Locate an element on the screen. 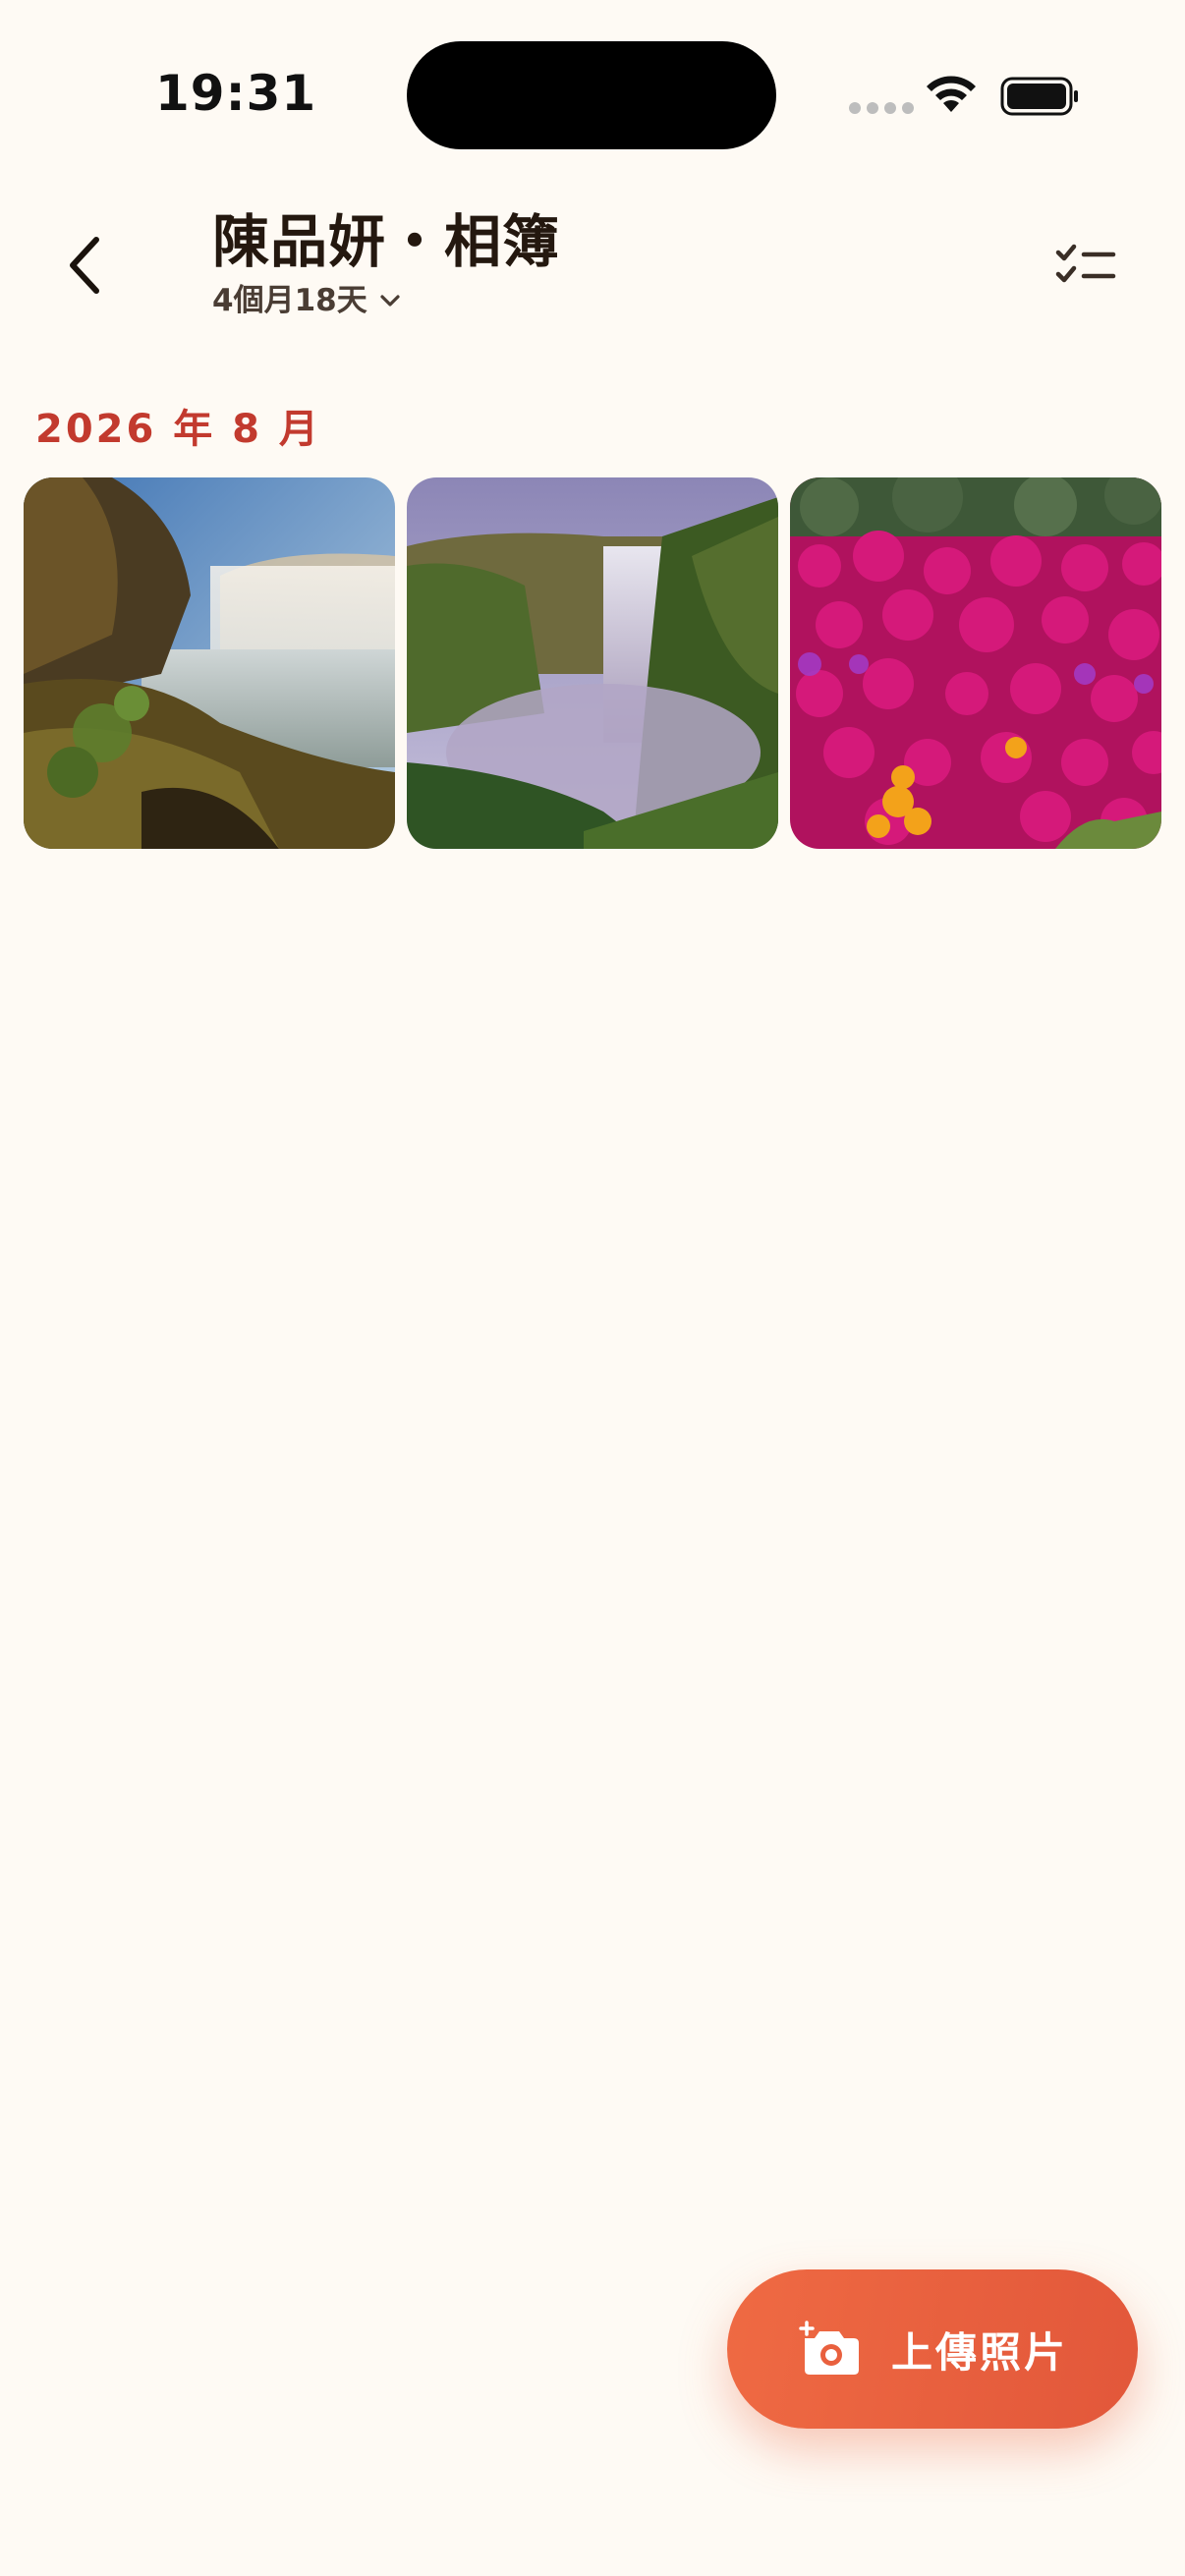 Image resolution: width=1185 pixels, height=2576 pixels. photo-grid is located at coordinates (592, 663).